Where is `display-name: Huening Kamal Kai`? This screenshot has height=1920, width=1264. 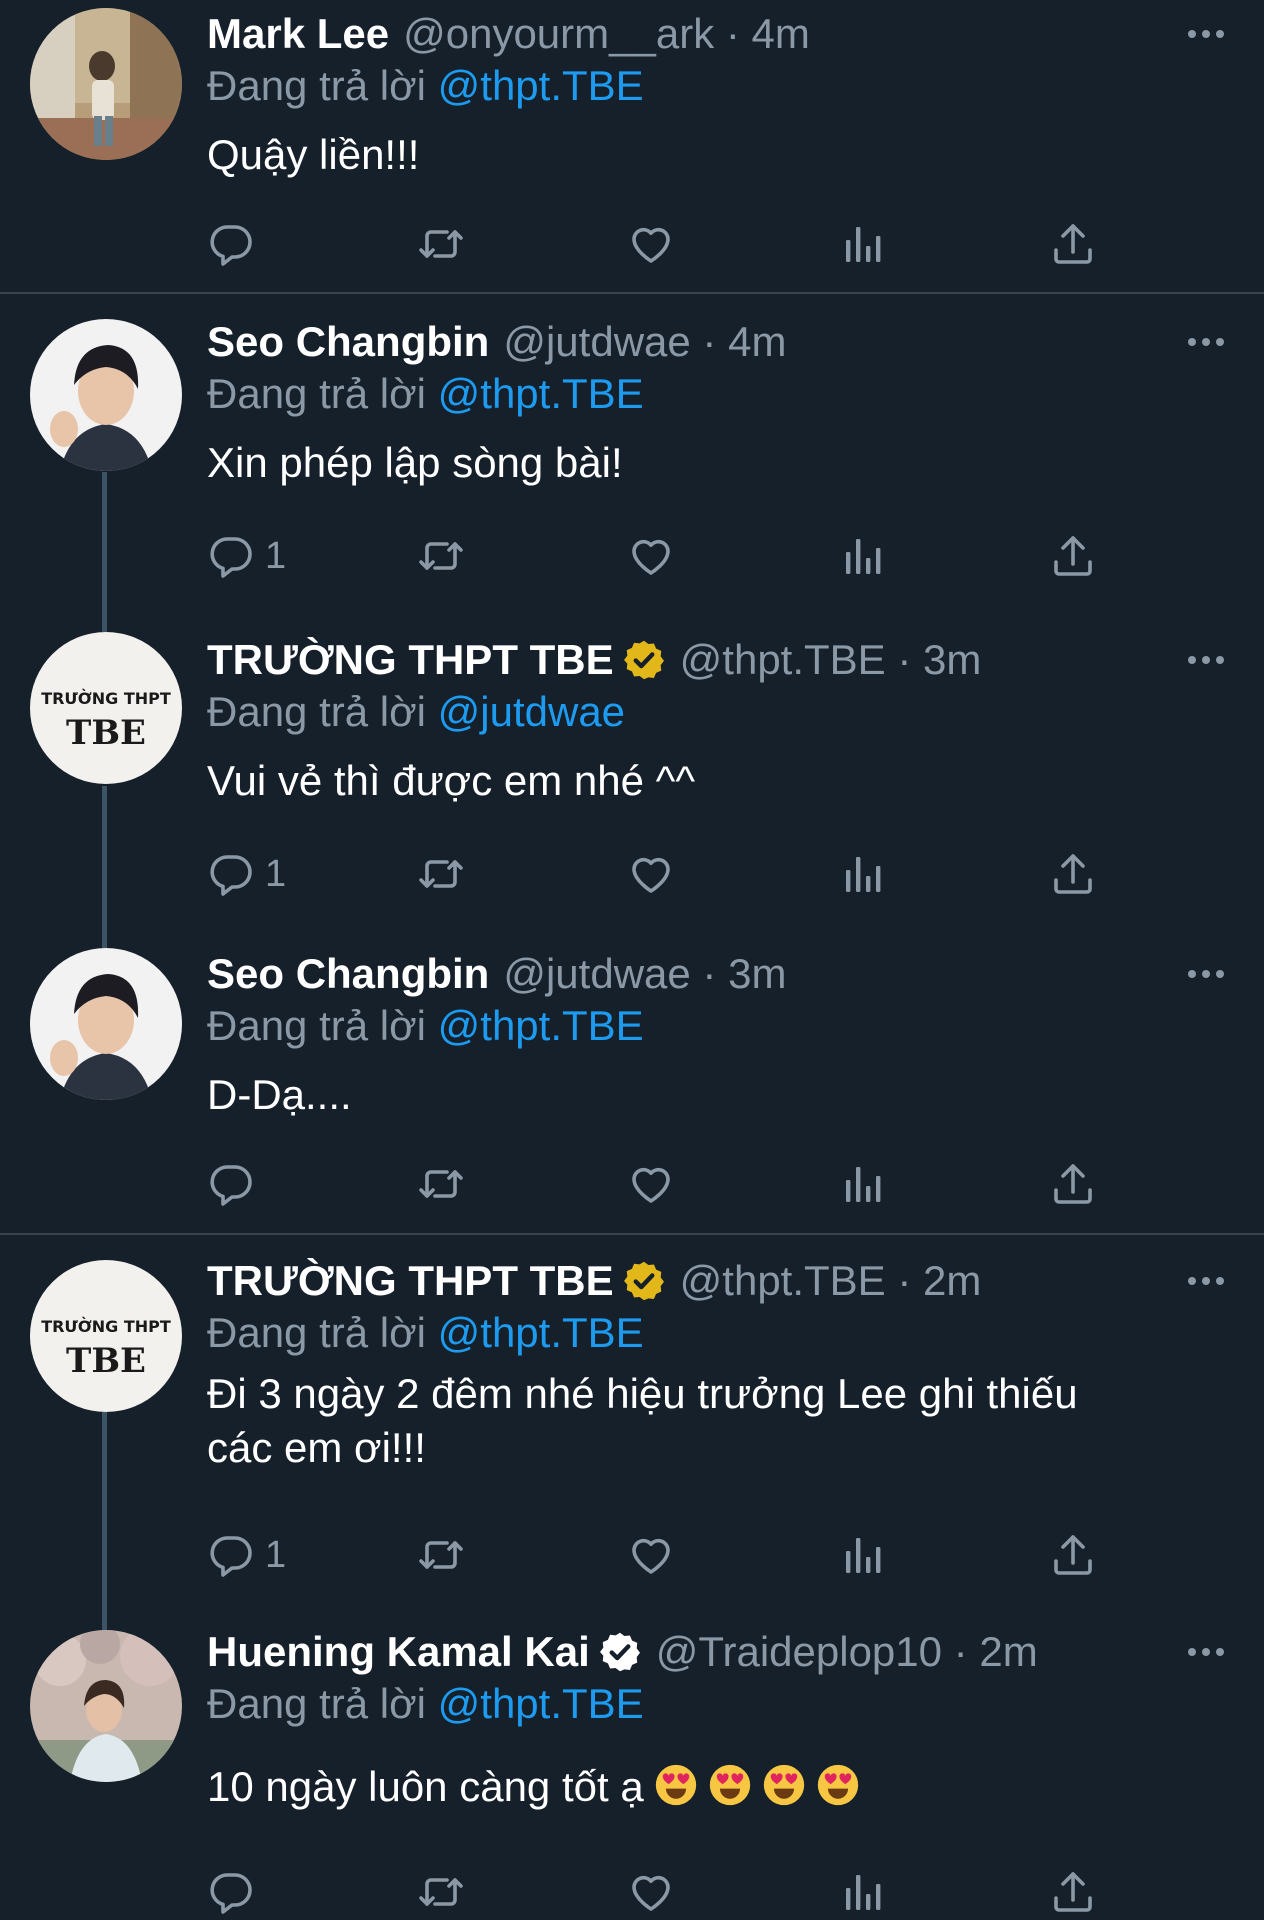
display-name: Huening Kamal Kai is located at coordinates (398, 1652).